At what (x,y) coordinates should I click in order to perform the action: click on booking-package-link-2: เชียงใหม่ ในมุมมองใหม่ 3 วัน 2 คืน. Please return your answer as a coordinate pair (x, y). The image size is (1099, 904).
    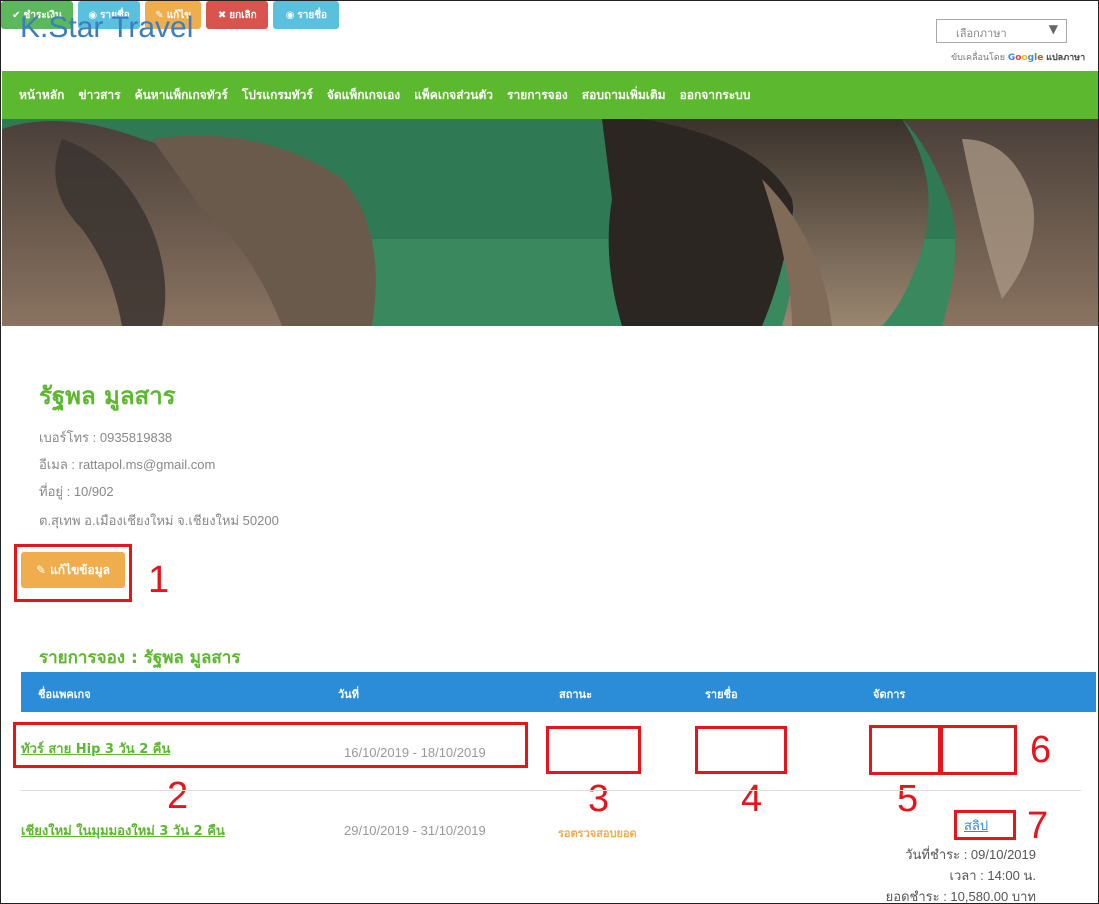
    Looking at the image, I should click on (123, 830).